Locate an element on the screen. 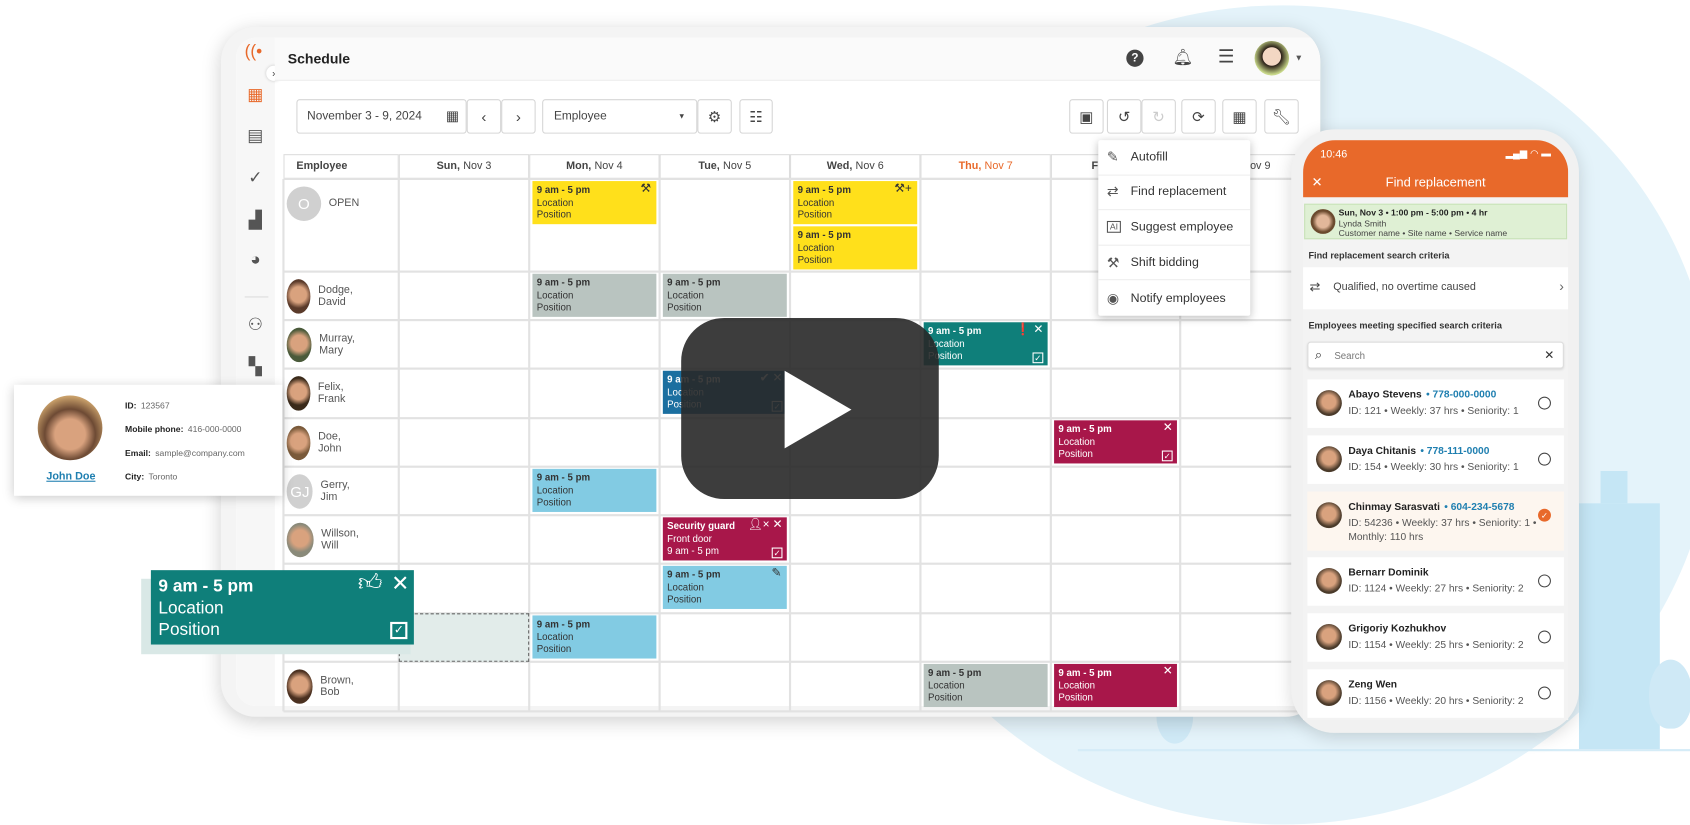 The image size is (1690, 825). shift-card: 9 am - 5 pm Location Position ⚒ is located at coordinates (594, 203).